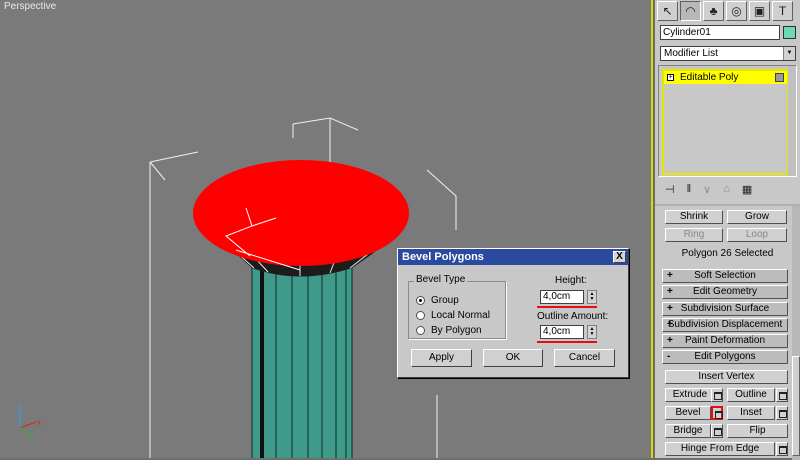  What do you see at coordinates (688, 431) in the screenshot?
I see `bridge-button: Bridge` at bounding box center [688, 431].